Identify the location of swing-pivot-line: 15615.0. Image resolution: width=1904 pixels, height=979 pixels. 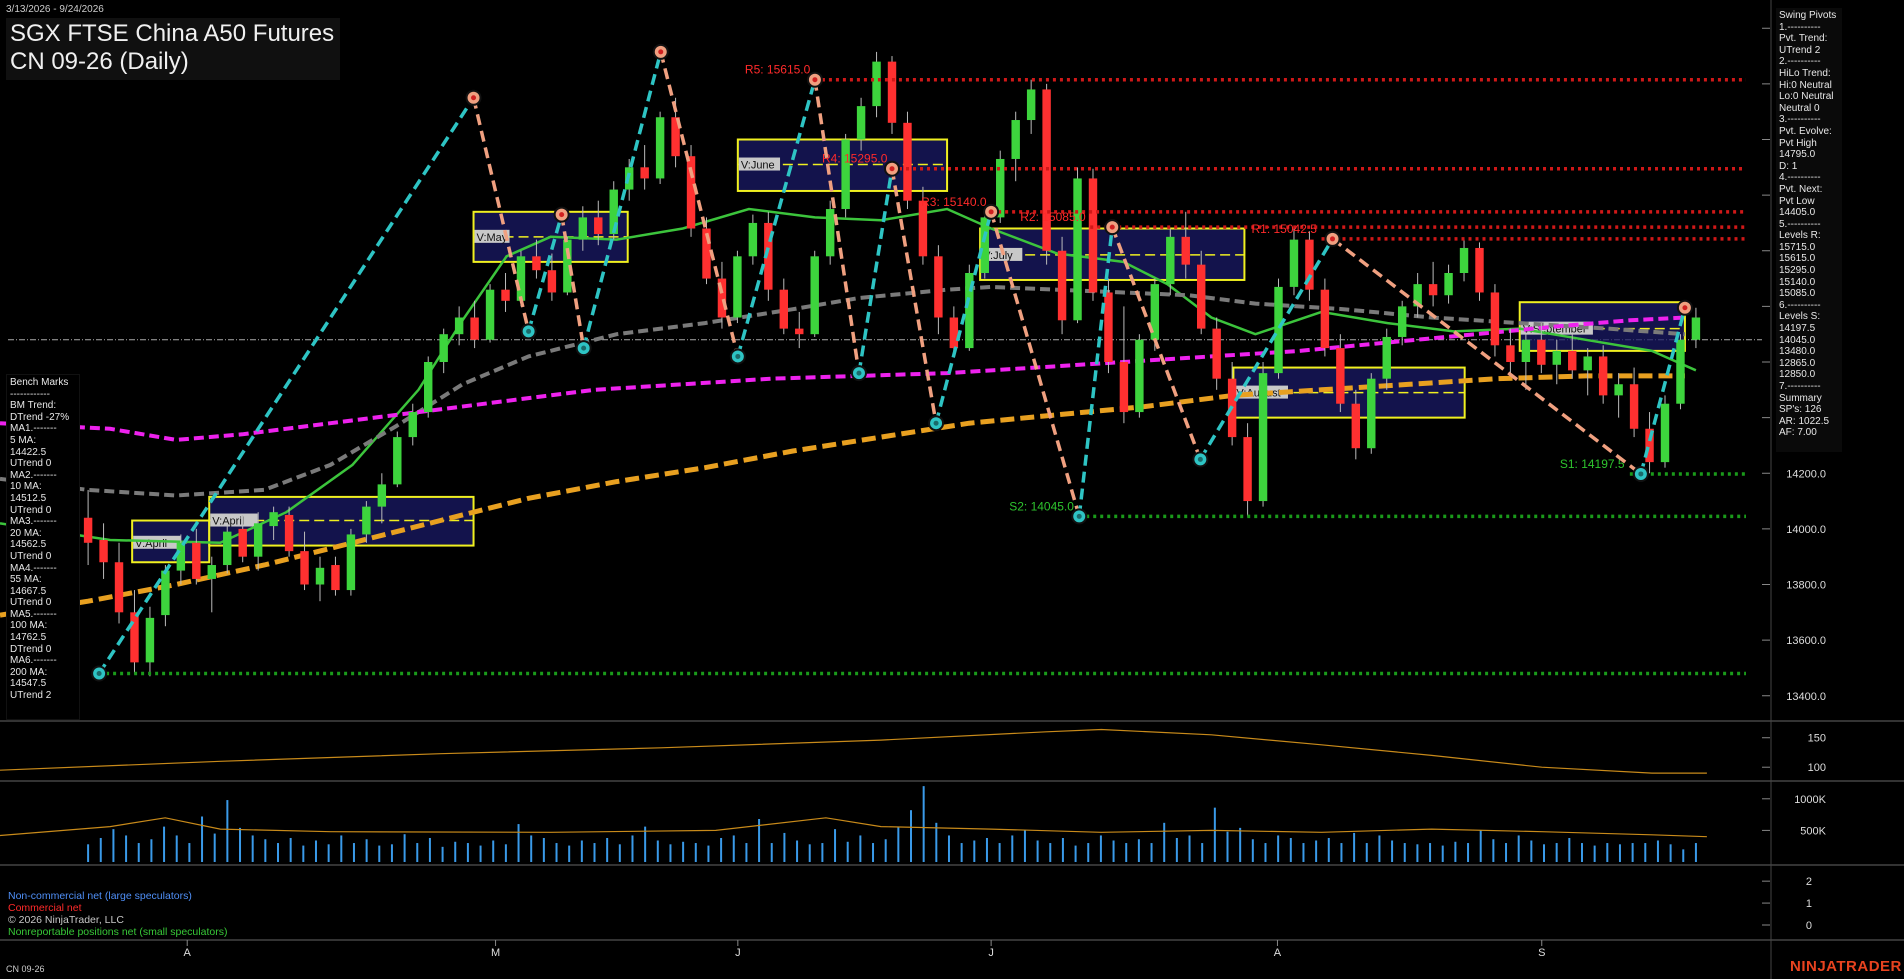
(1797, 259).